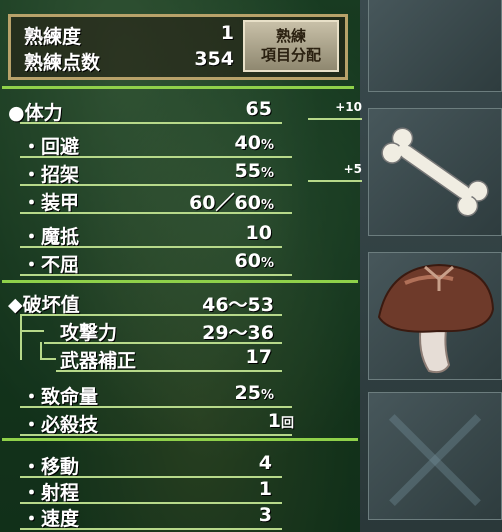  What do you see at coordinates (60, 265) in the screenshot?
I see `tenacity-label-text: 不屈` at bounding box center [60, 265].